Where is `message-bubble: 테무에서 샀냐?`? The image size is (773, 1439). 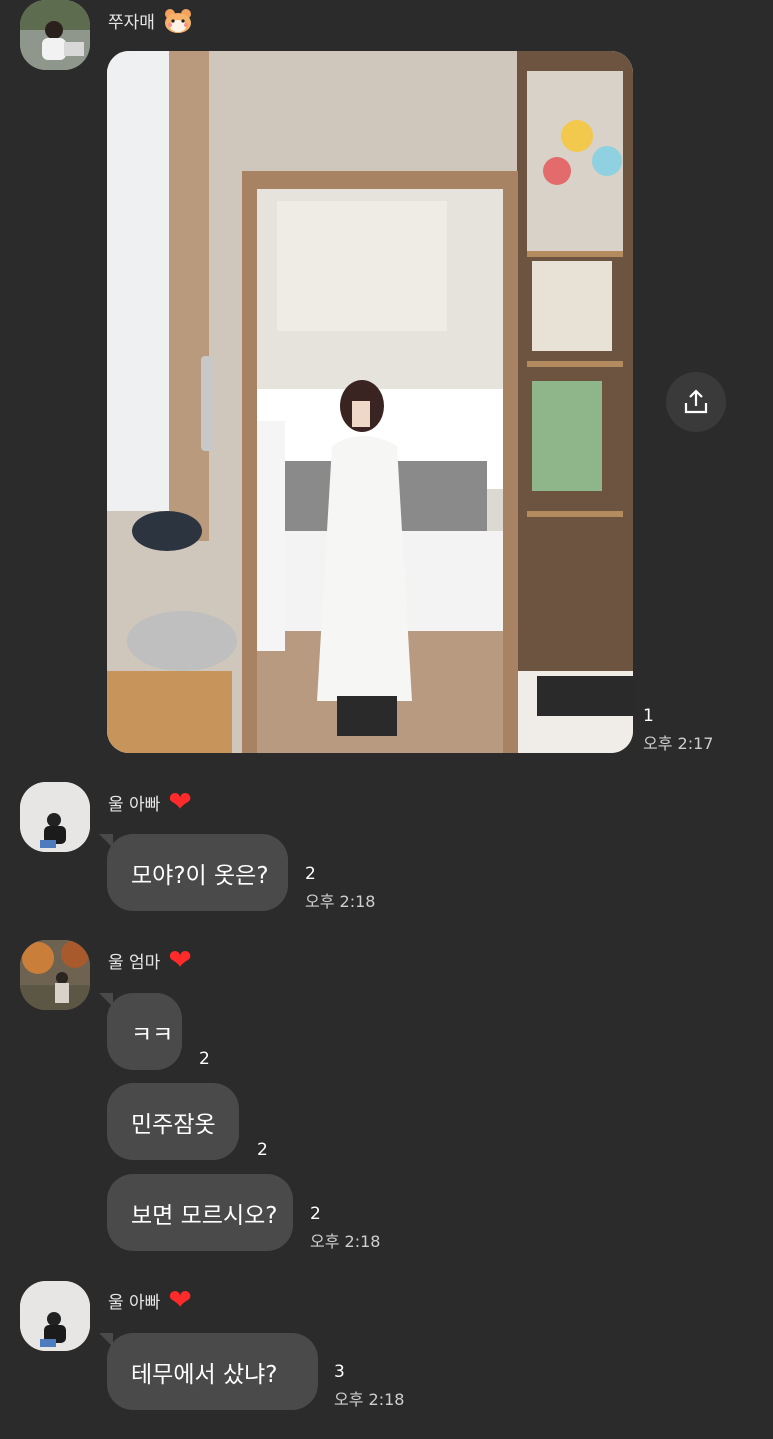
message-bubble: 테무에서 샀냐? is located at coordinates (208, 1371).